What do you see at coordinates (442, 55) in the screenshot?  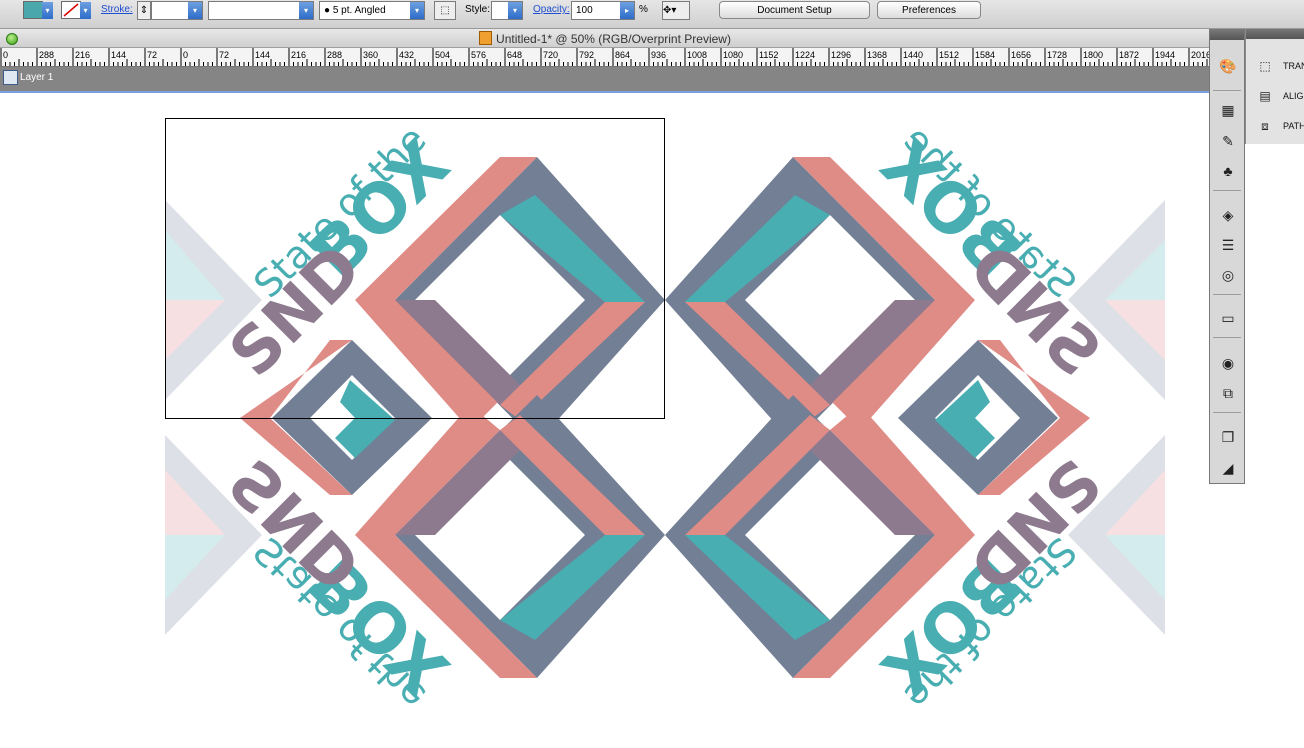 I see `ruler-label: 504` at bounding box center [442, 55].